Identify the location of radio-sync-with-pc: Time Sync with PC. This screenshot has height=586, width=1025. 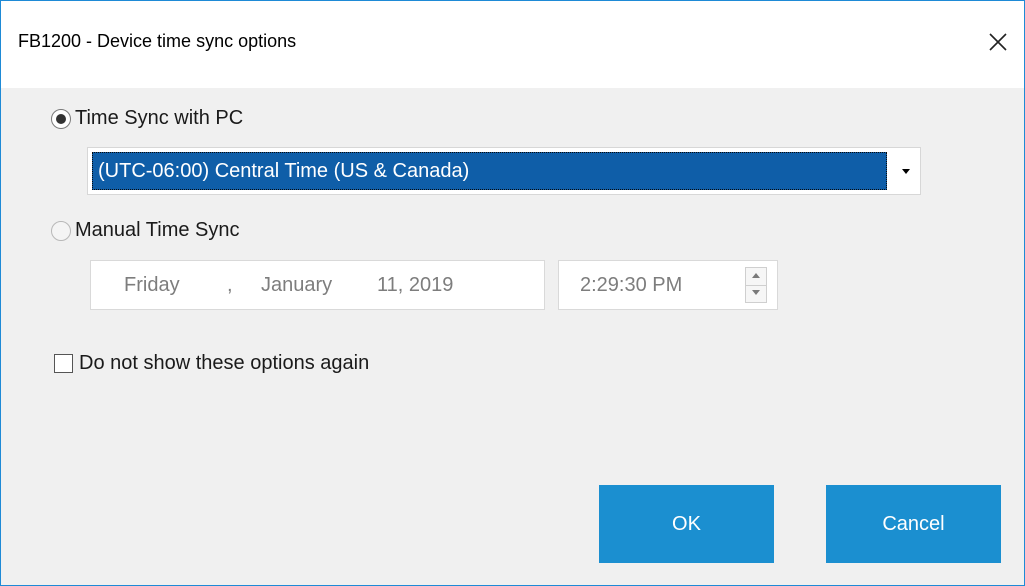
(147, 118).